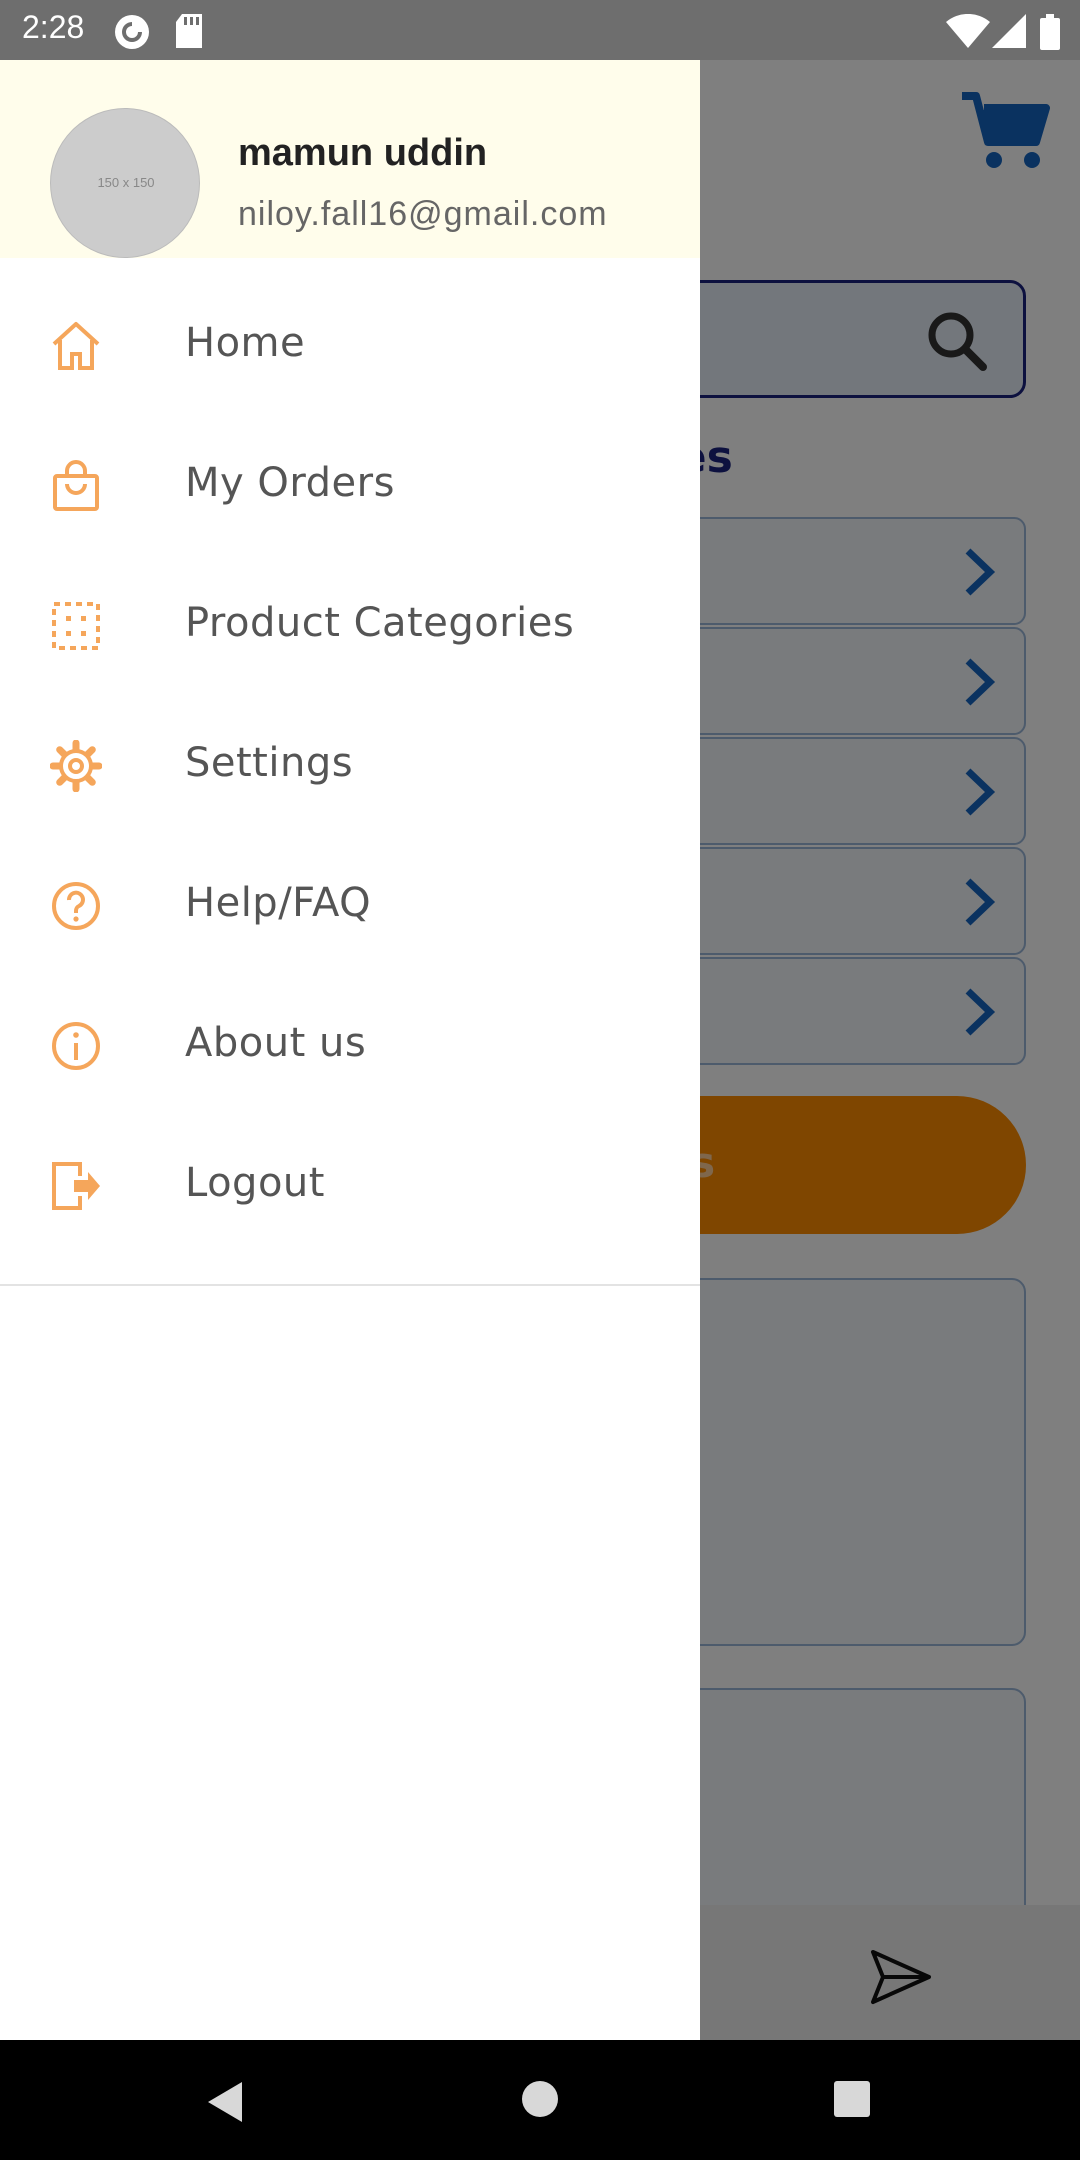 The height and width of the screenshot is (2160, 1080). What do you see at coordinates (350, 1068) in the screenshot?
I see `menu-item-about-us: About us` at bounding box center [350, 1068].